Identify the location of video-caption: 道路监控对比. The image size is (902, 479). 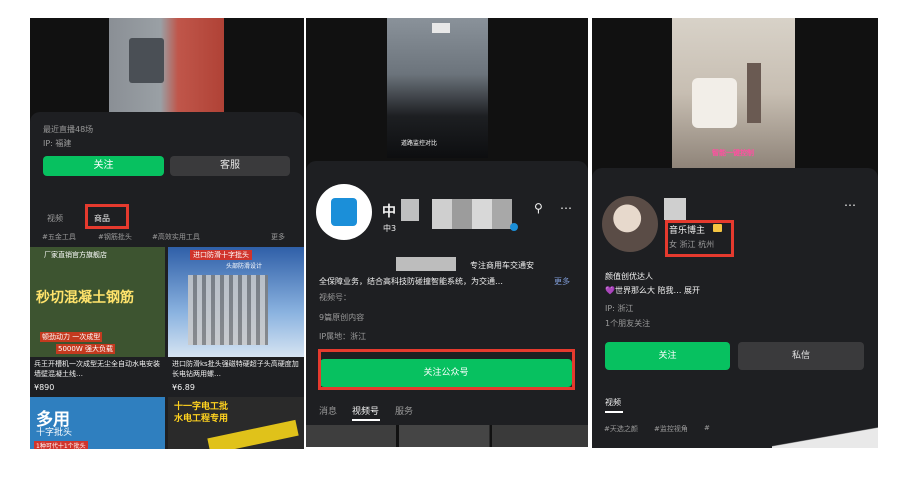
(419, 143).